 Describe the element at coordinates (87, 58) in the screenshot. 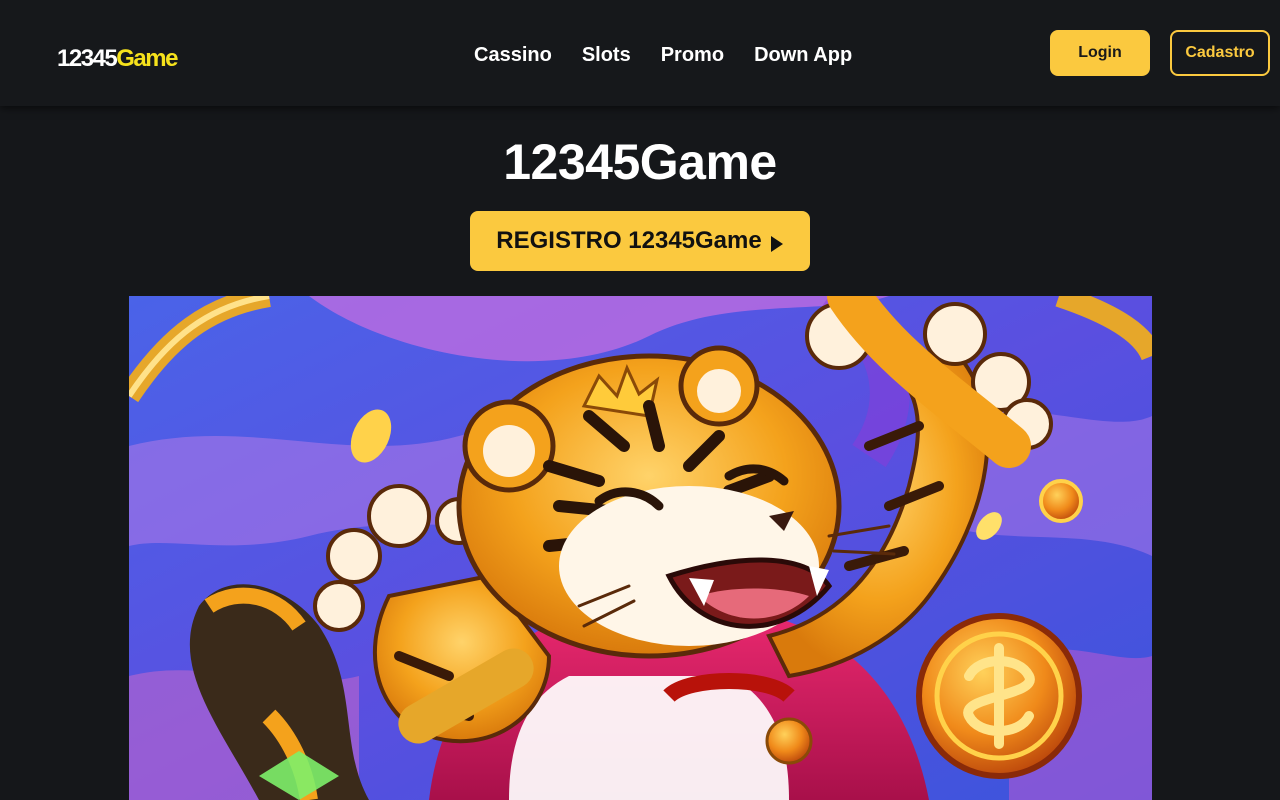

I see `logo-number: 12345` at that location.